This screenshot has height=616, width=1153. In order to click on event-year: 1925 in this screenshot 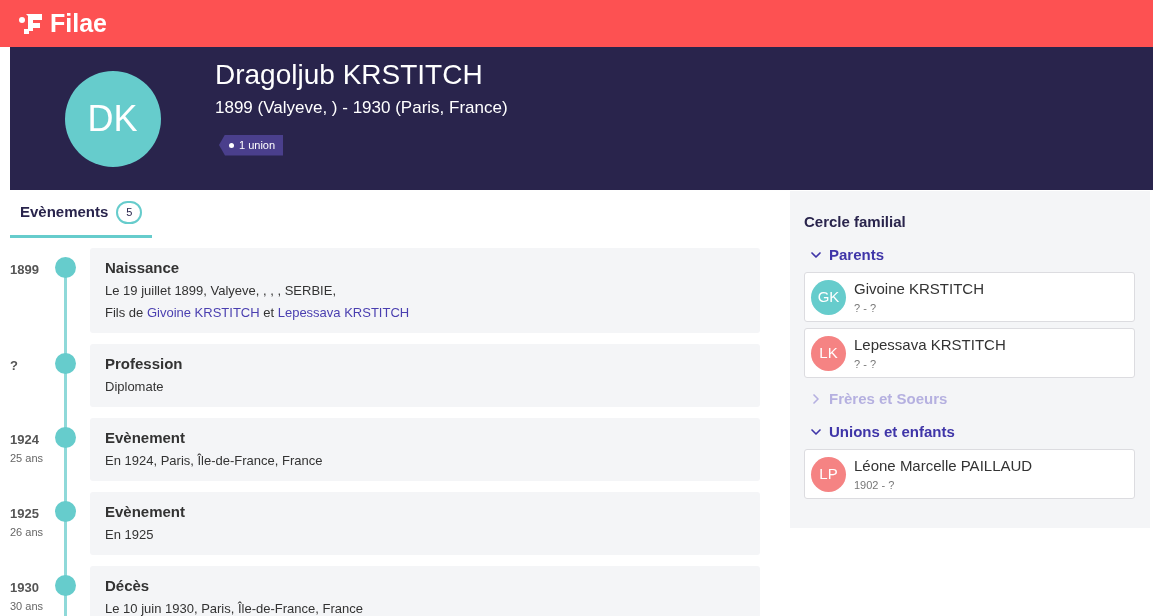, I will do `click(25, 514)`.